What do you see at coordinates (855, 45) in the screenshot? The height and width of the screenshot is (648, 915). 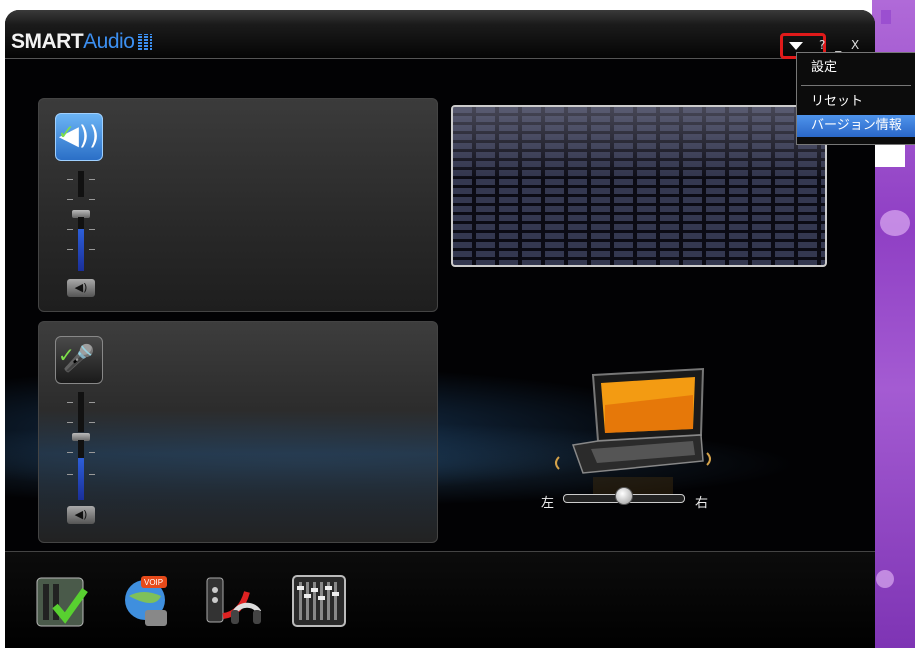 I see `close-button: X` at bounding box center [855, 45].